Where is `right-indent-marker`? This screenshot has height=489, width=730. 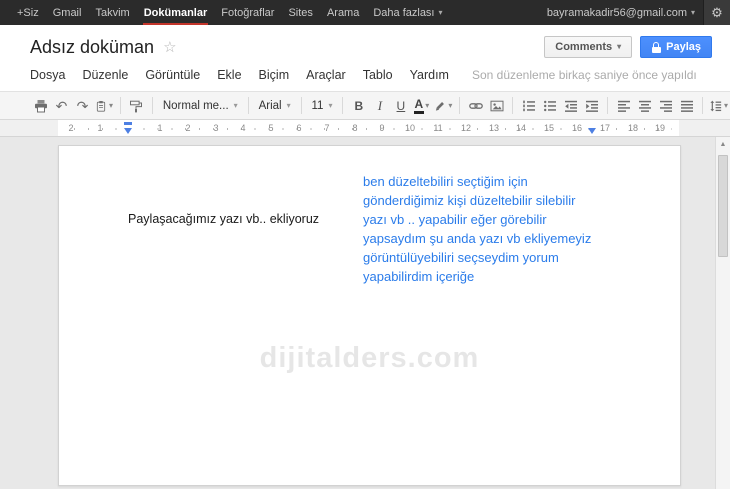
right-indent-marker is located at coordinates (592, 131).